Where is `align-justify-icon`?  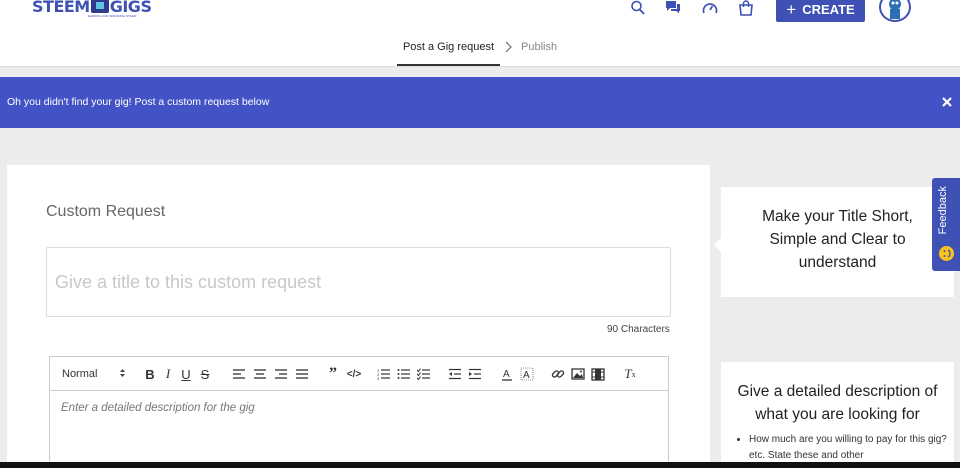 align-justify-icon is located at coordinates (302, 374).